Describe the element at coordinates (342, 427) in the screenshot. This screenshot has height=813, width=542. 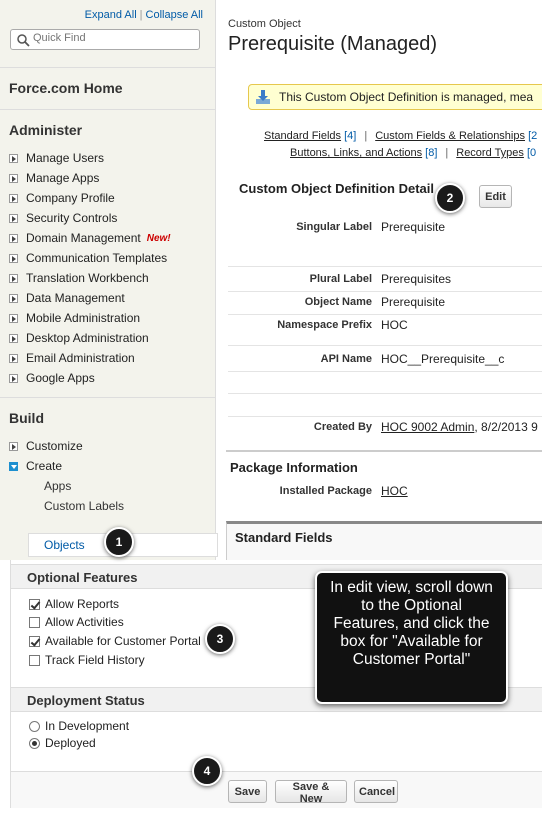
I see `field-label: Created By` at that location.